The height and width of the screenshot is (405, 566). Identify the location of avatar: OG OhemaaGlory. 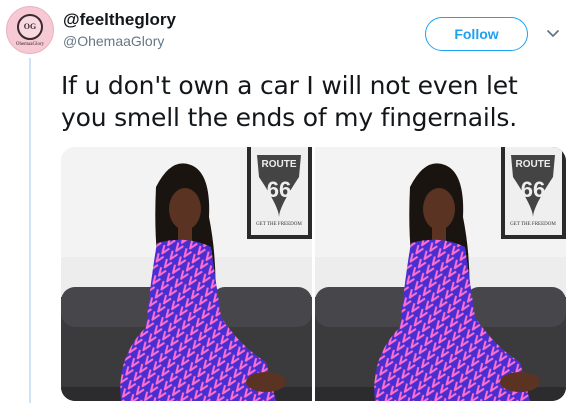
(30, 30).